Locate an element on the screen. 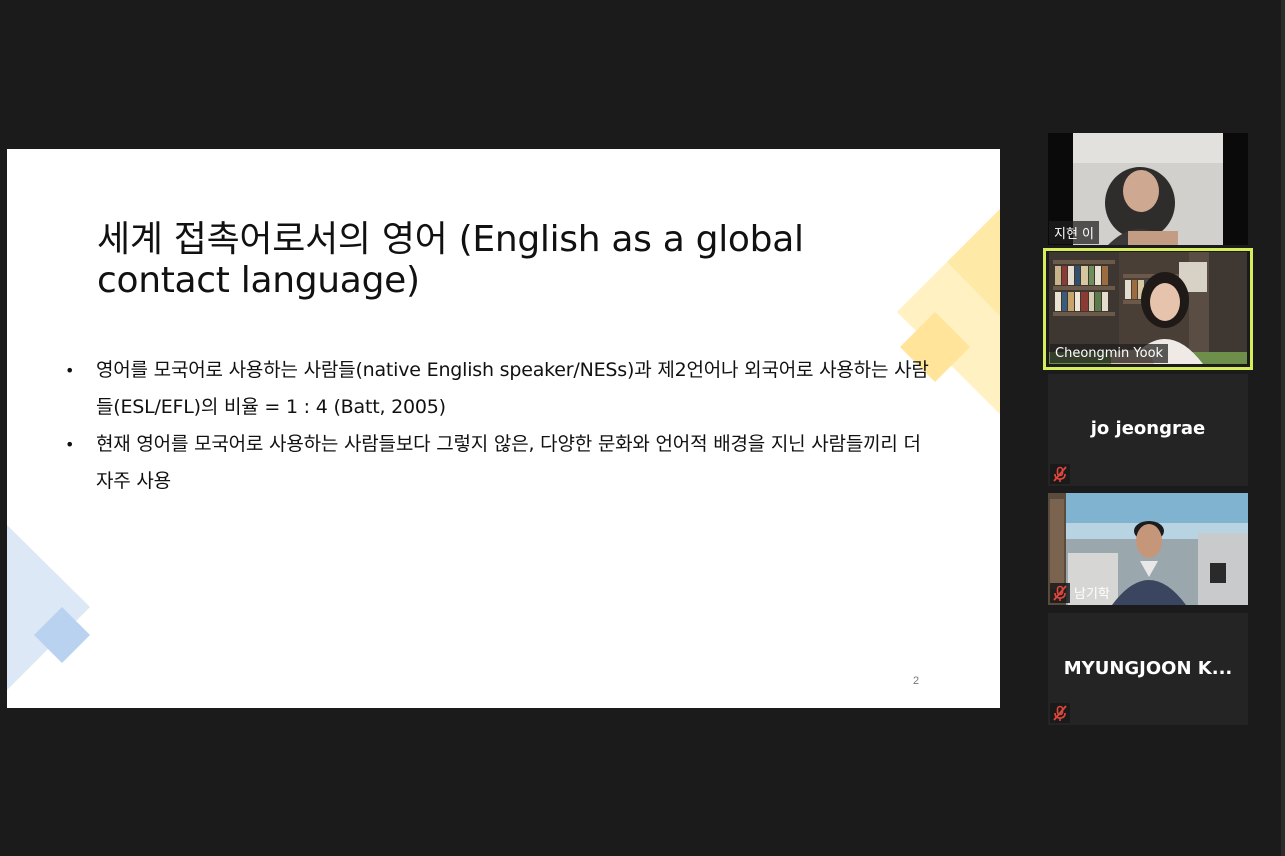  participant-display-name: jo jeongrae is located at coordinates (1148, 428).